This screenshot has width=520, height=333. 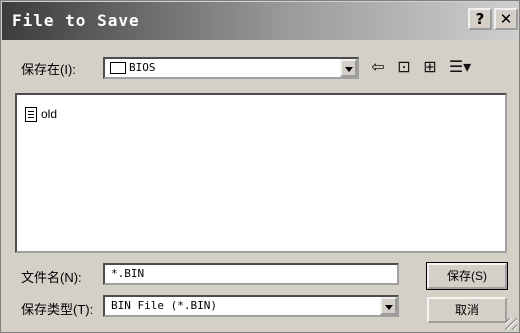 I want to click on title-bar: File to Save ? ✕, so click(x=260, y=21).